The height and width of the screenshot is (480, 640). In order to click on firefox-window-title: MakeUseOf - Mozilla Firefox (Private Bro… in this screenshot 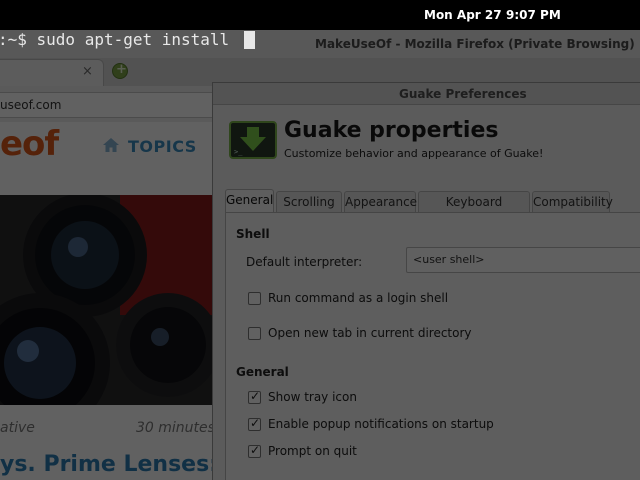, I will do `click(475, 44)`.